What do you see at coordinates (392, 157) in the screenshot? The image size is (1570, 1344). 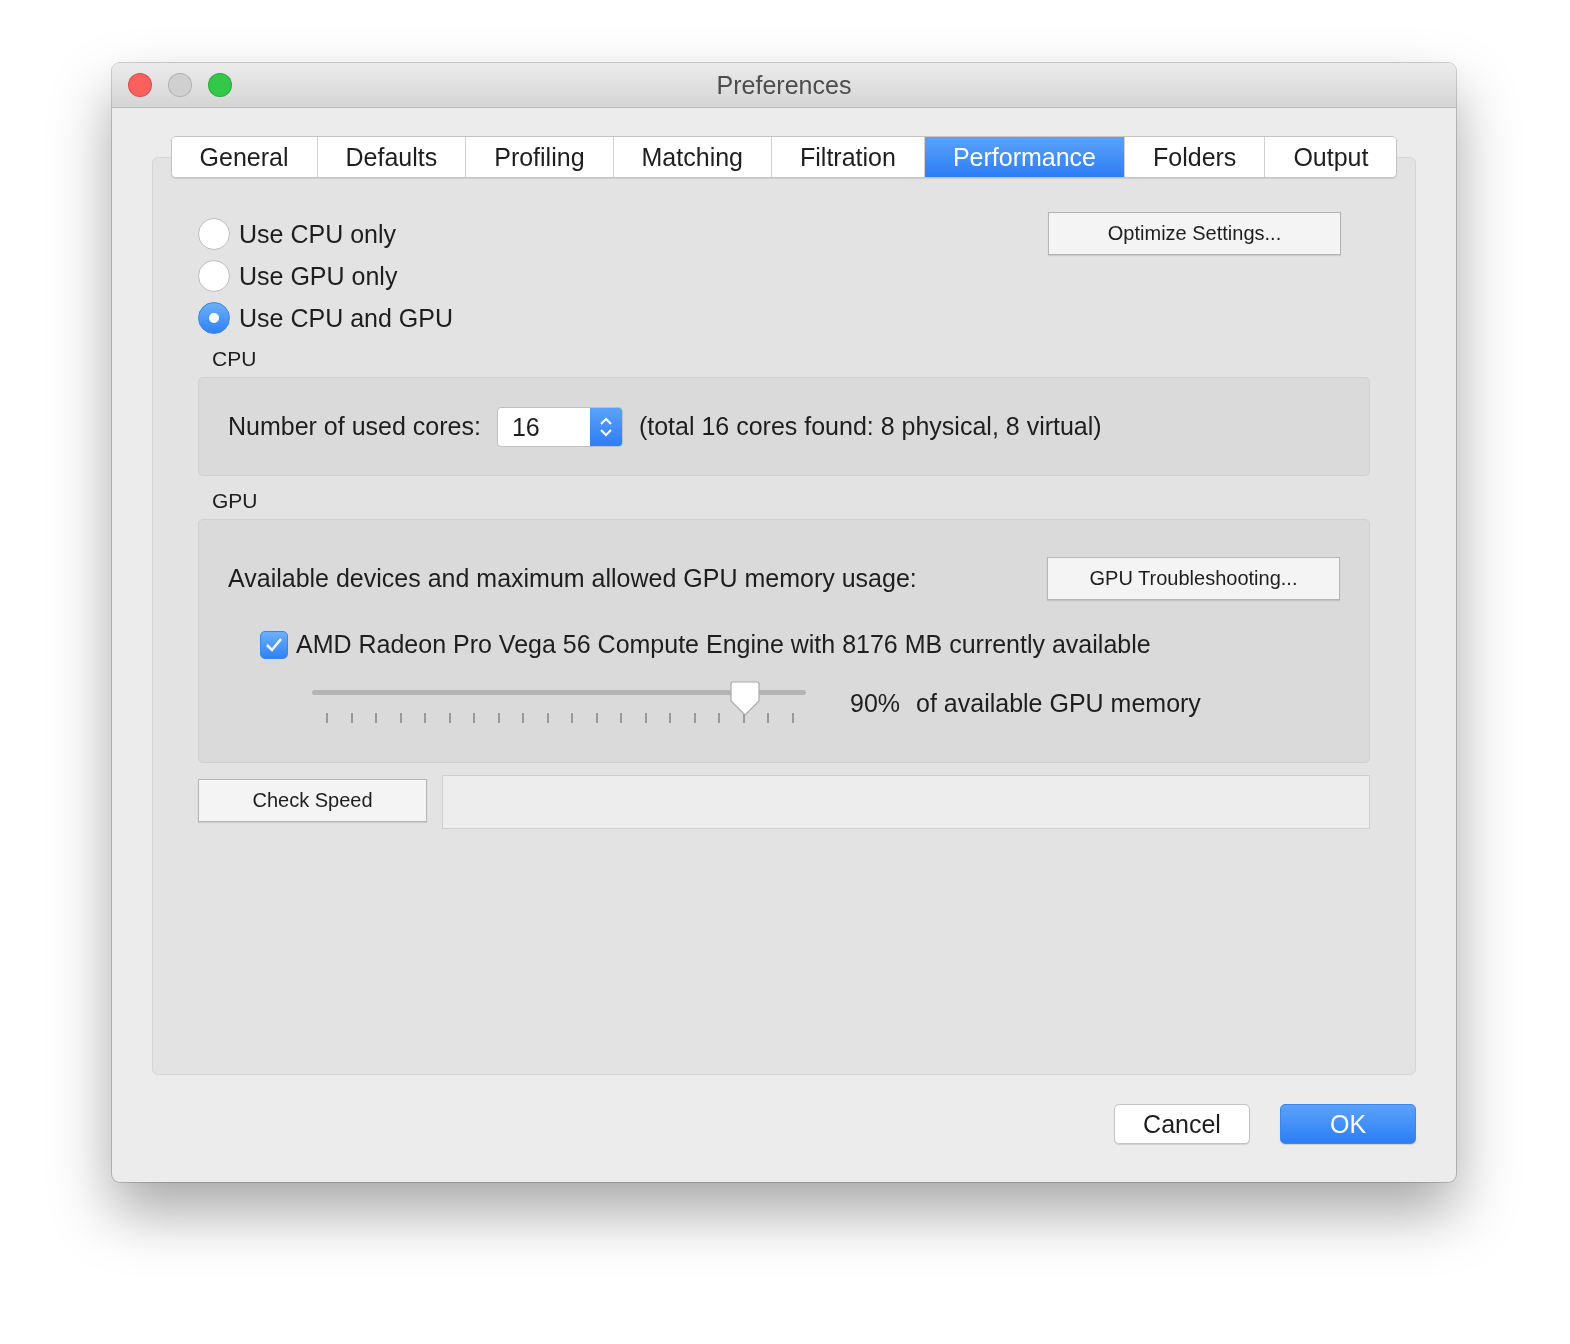 I see `tab: Defaults` at bounding box center [392, 157].